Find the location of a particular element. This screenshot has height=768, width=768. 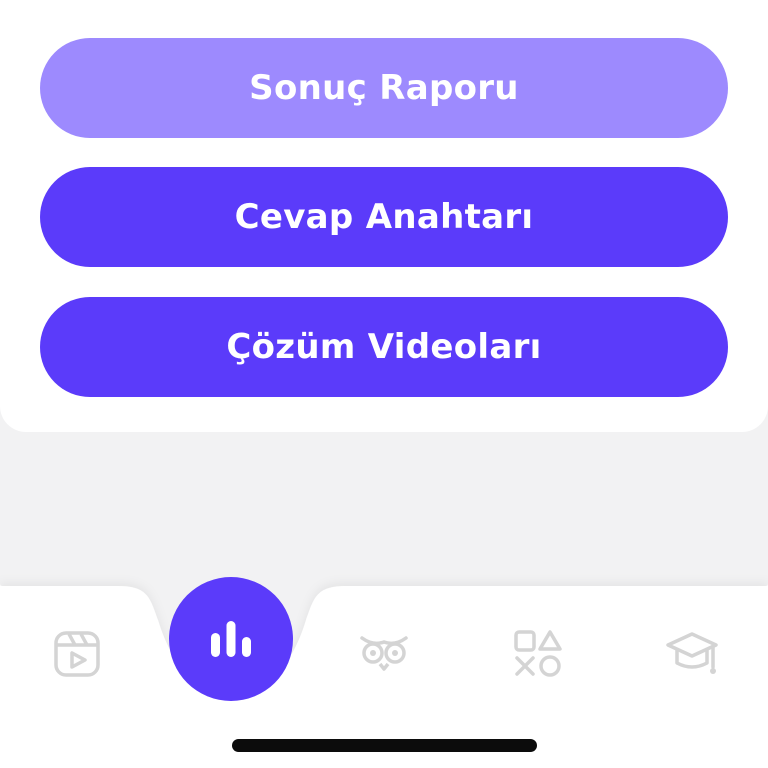

video-icon is located at coordinates (77, 654).